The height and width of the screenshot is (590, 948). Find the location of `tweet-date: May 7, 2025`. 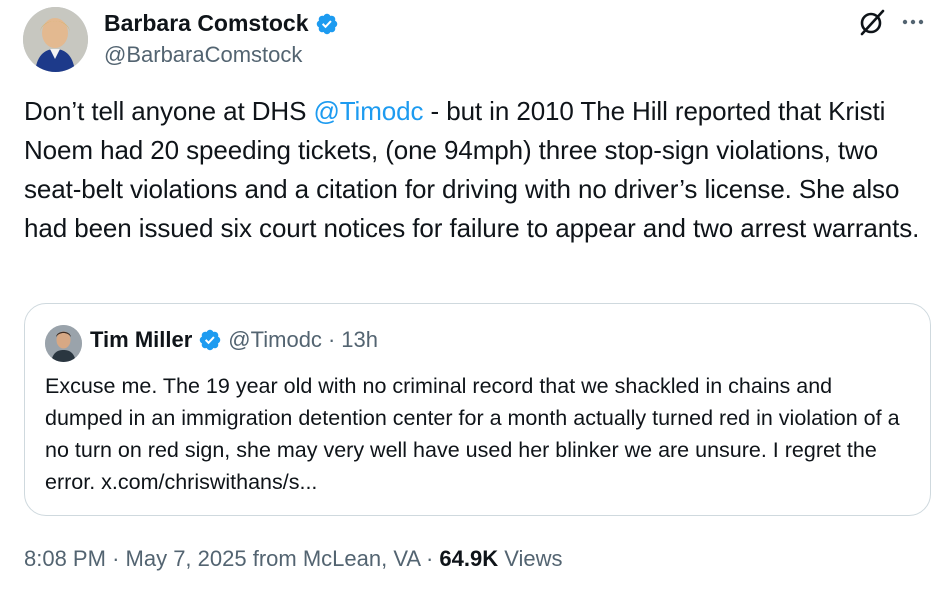

tweet-date: May 7, 2025 is located at coordinates (186, 558).